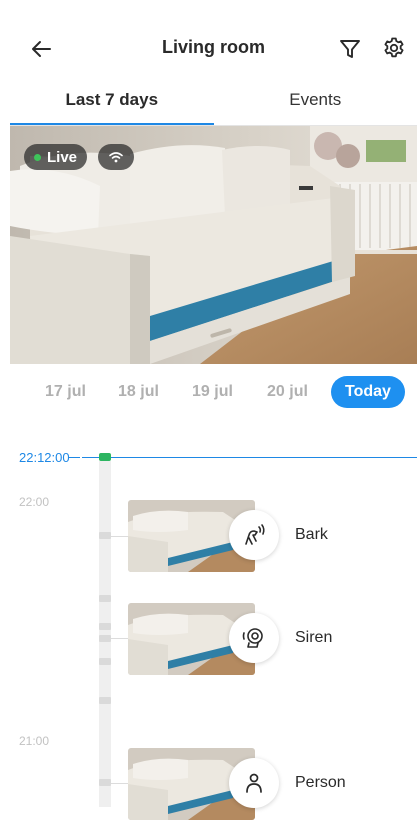 The height and width of the screenshot is (832, 417). Describe the element at coordinates (368, 392) in the screenshot. I see `date-today: Today` at that location.